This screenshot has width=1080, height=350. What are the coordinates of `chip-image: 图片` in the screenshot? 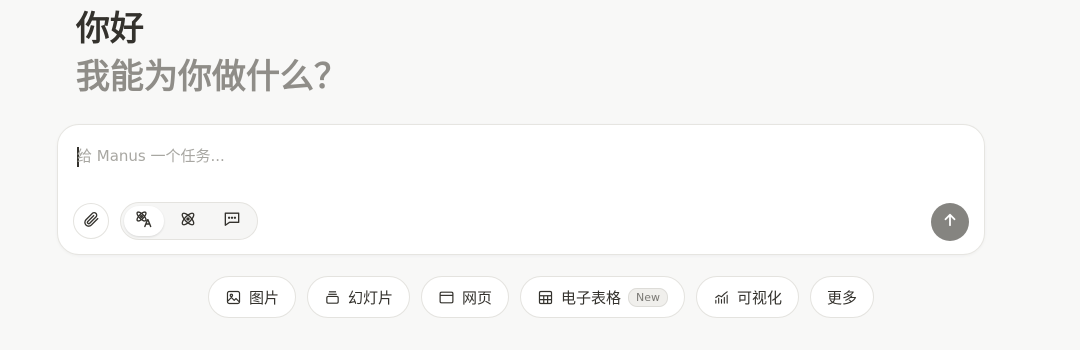 It's located at (251, 297).